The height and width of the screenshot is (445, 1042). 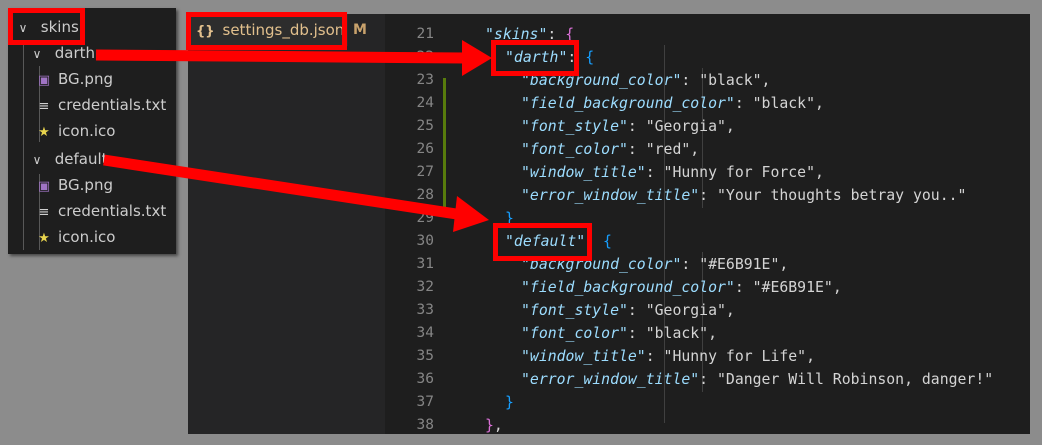 I want to click on line-number: 25, so click(x=425, y=126).